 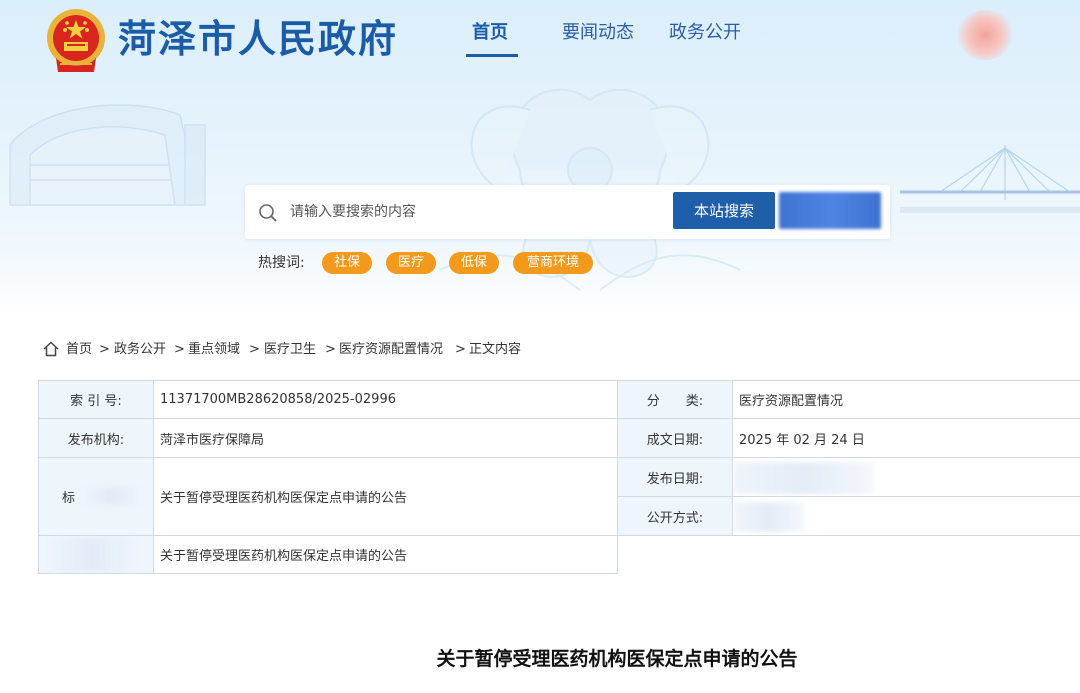 What do you see at coordinates (385, 438) in the screenshot?
I see `publishing-org-value: 菏泽市医疗保障局` at bounding box center [385, 438].